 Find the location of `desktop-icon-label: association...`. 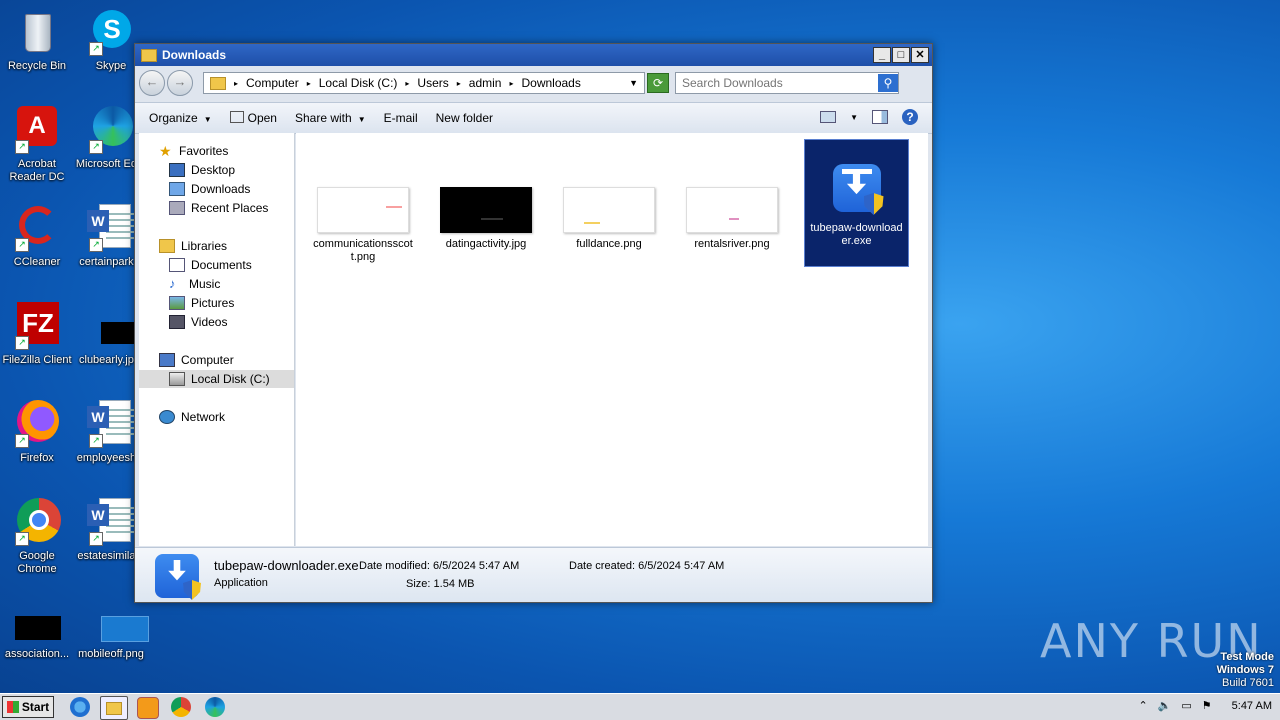

desktop-icon-label: association... is located at coordinates (37, 654).